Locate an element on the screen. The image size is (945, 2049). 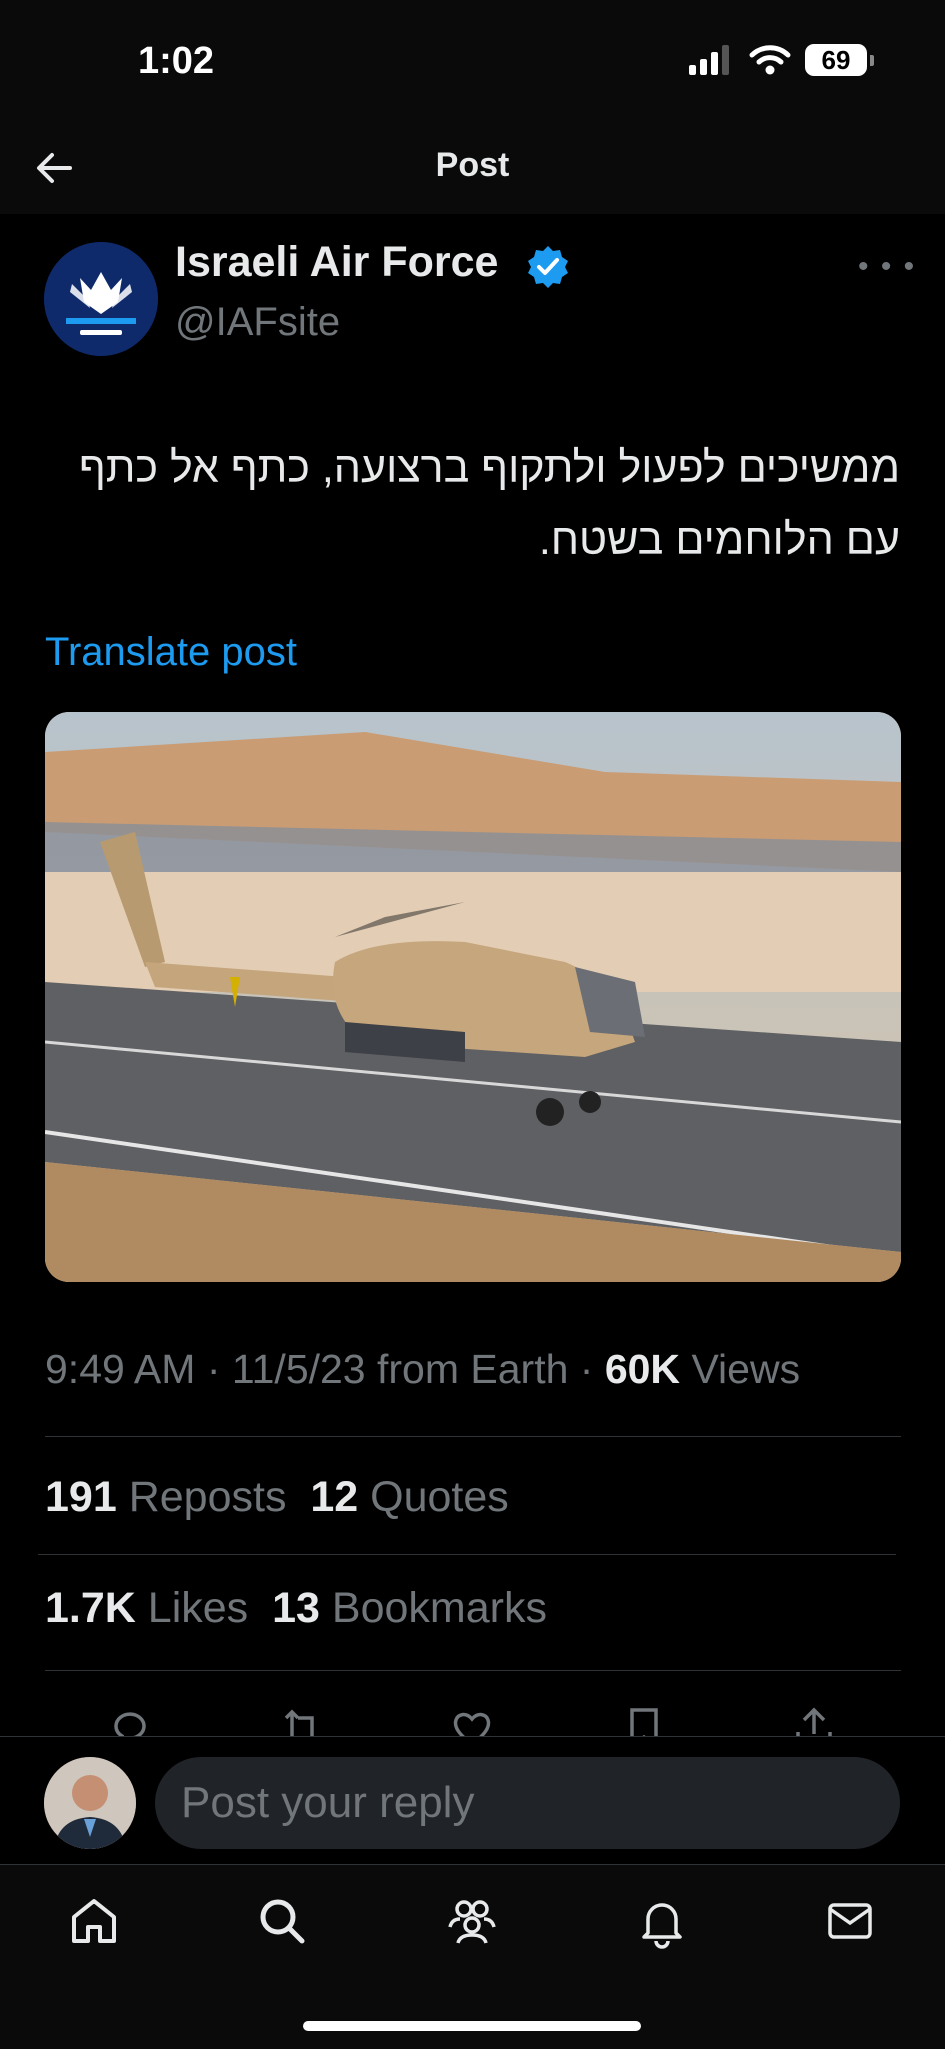
likes-label: Likes is located at coordinates (198, 1608).